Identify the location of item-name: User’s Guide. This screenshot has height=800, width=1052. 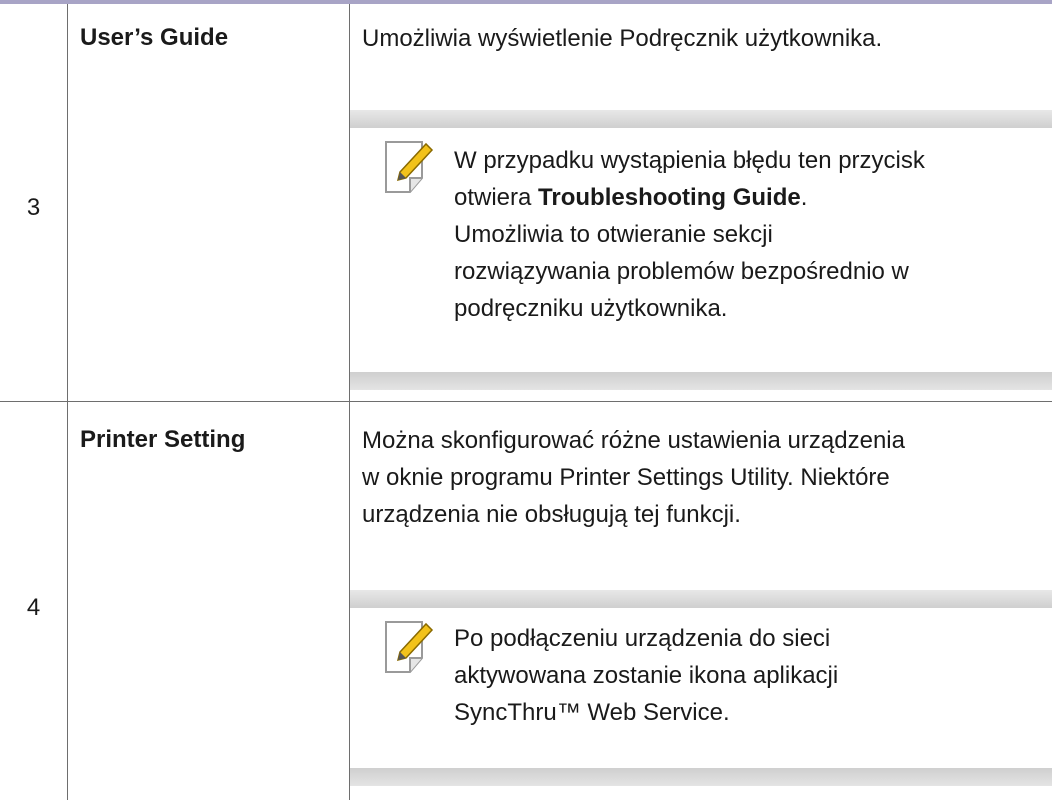
(154, 37).